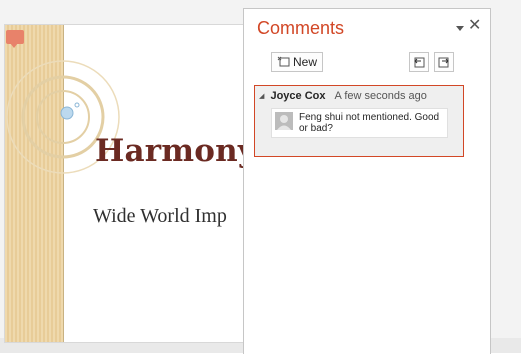 The height and width of the screenshot is (354, 521). I want to click on comment-body: Feng shui not mentioned. Good or bad?, so click(359, 123).